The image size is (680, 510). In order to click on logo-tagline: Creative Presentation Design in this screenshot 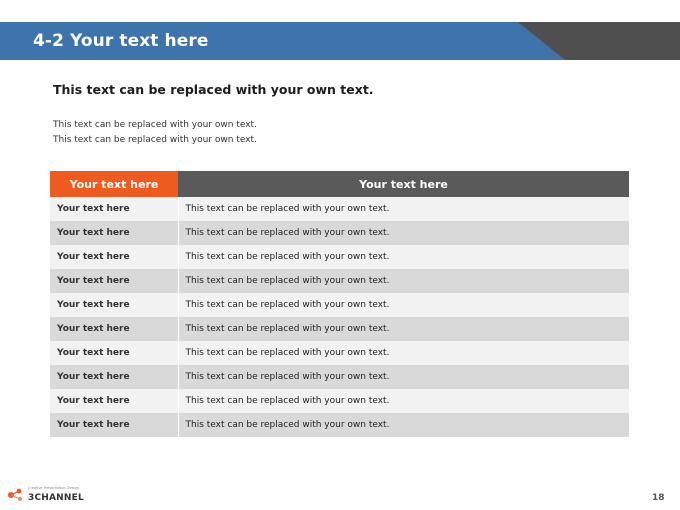, I will do `click(53, 488)`.